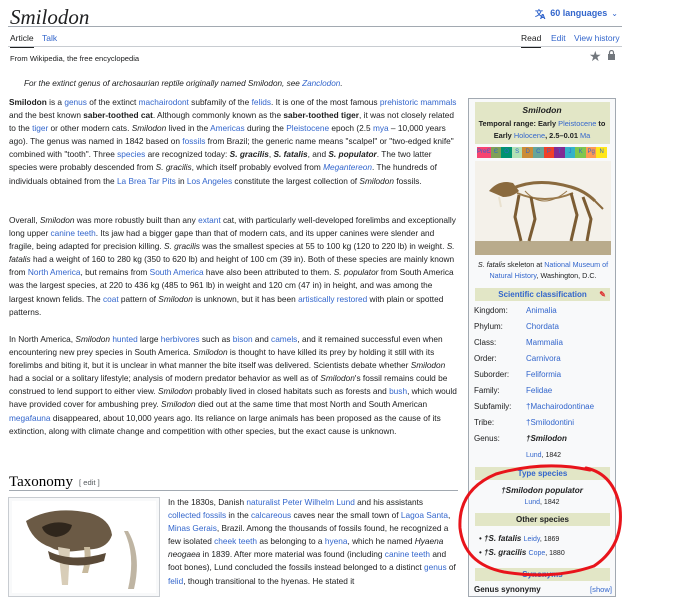 The height and width of the screenshot is (597, 680). Describe the element at coordinates (544, 455) in the screenshot. I see `genus-authority: Lund, 1842` at that location.